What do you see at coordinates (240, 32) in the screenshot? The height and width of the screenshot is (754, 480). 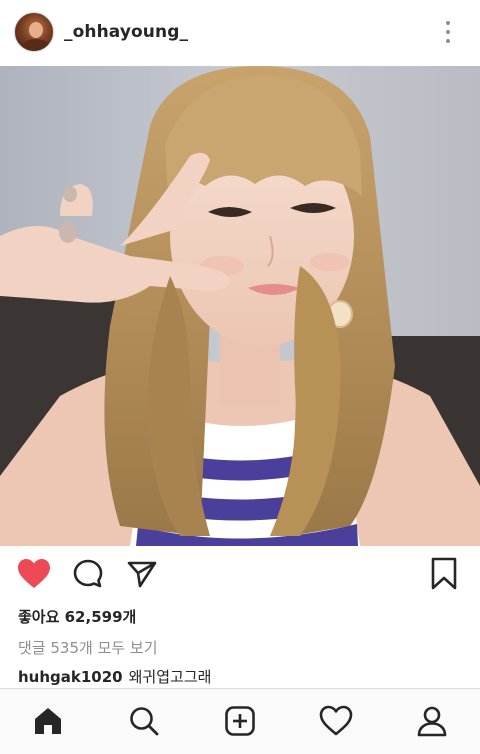 I see `post-header: _ohhayoung_` at bounding box center [240, 32].